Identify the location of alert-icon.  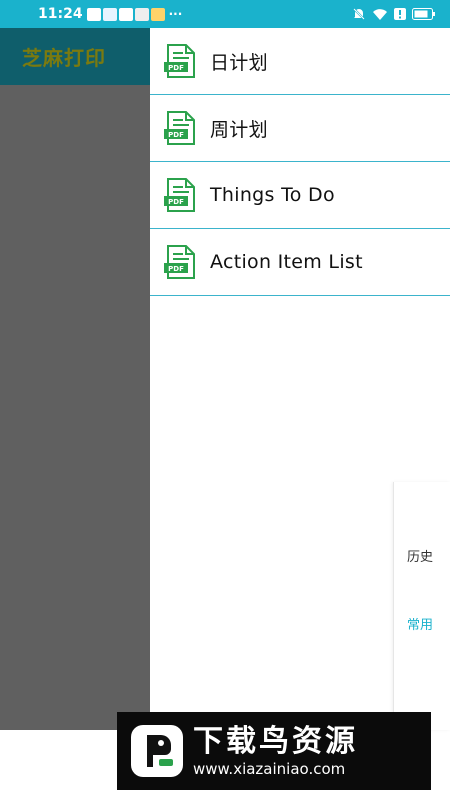
(400, 14).